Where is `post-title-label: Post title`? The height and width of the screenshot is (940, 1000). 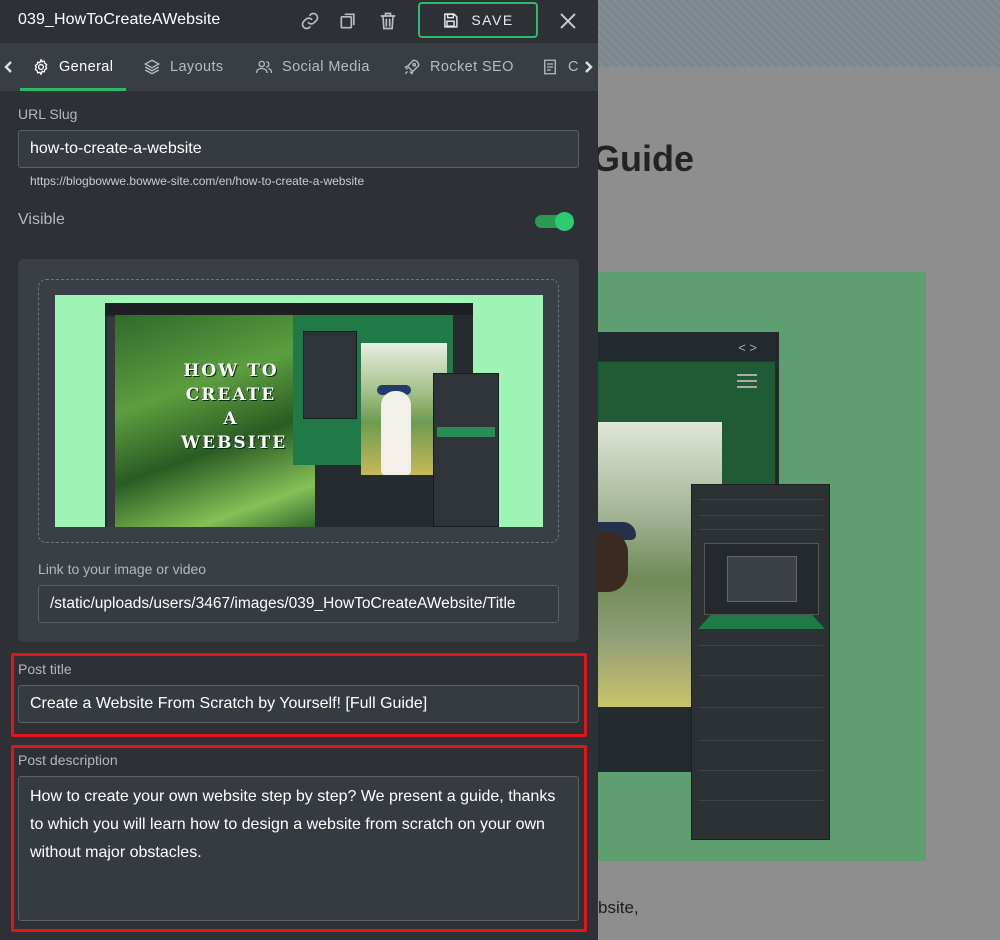 post-title-label: Post title is located at coordinates (45, 669).